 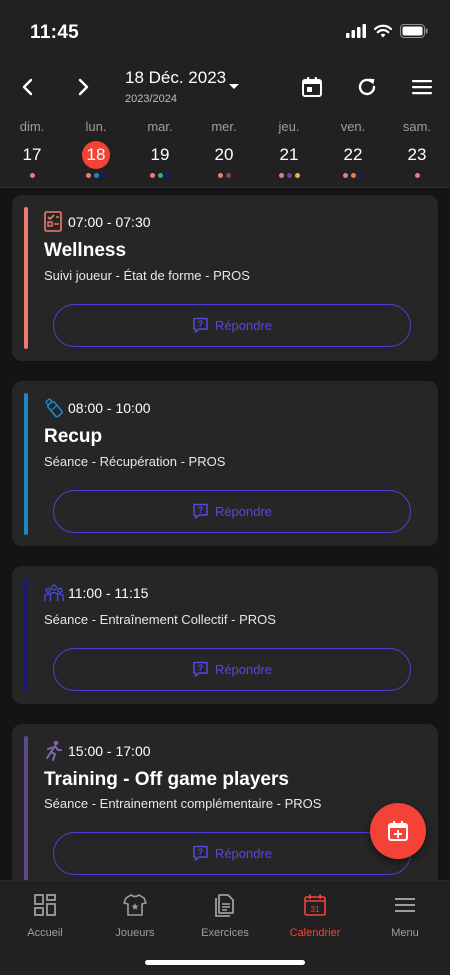 I want to click on nav-label: Calendrier, so click(x=315, y=933).